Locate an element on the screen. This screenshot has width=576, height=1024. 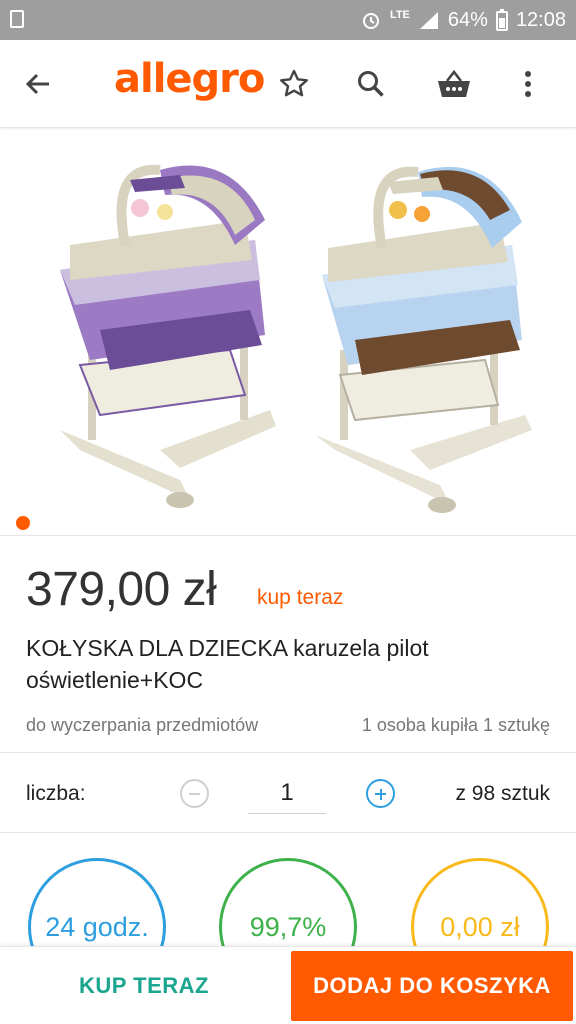
recycle-notification-icon is located at coordinates (17, 19).